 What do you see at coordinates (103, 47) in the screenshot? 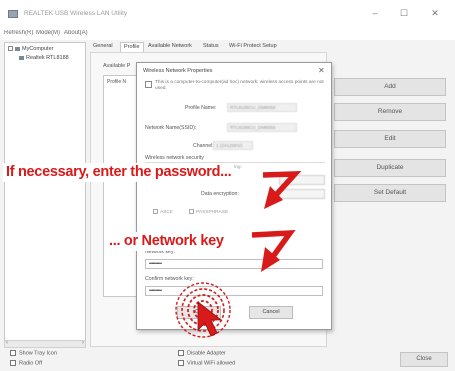
I see `tab-general: General` at bounding box center [103, 47].